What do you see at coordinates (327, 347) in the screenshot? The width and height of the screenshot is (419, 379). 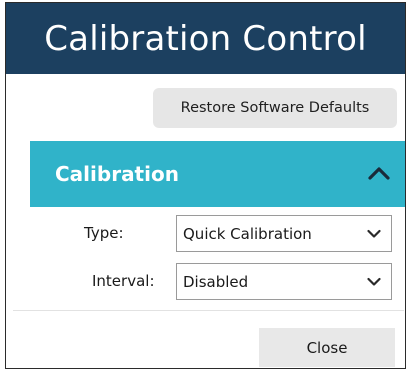 I see `close-button: Close` at bounding box center [327, 347].